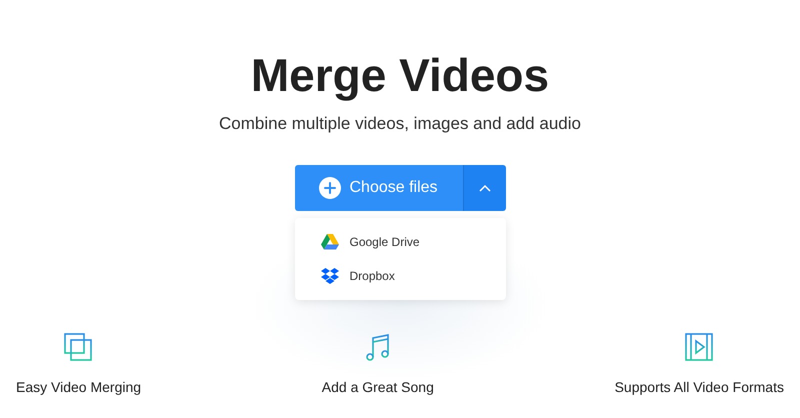 This screenshot has height=418, width=800. Describe the element at coordinates (400, 75) in the screenshot. I see `page-title: Merge Videos` at that location.